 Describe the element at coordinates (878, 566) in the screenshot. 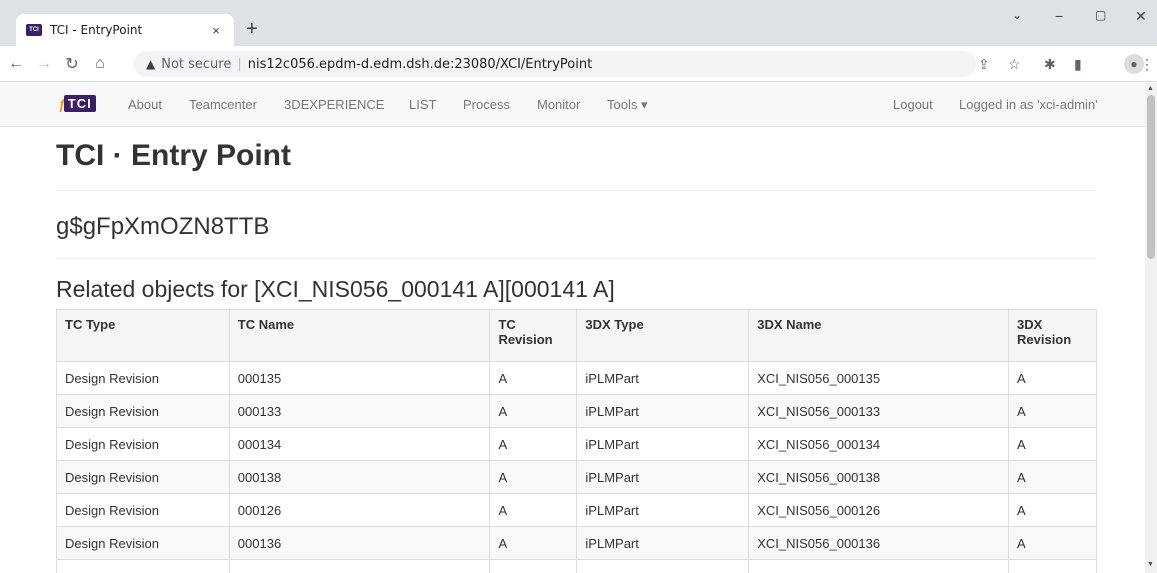

I see `cell-3dx-name` at that location.